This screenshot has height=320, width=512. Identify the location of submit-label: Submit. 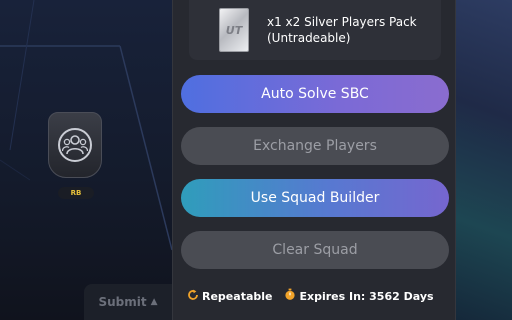
(122, 302).